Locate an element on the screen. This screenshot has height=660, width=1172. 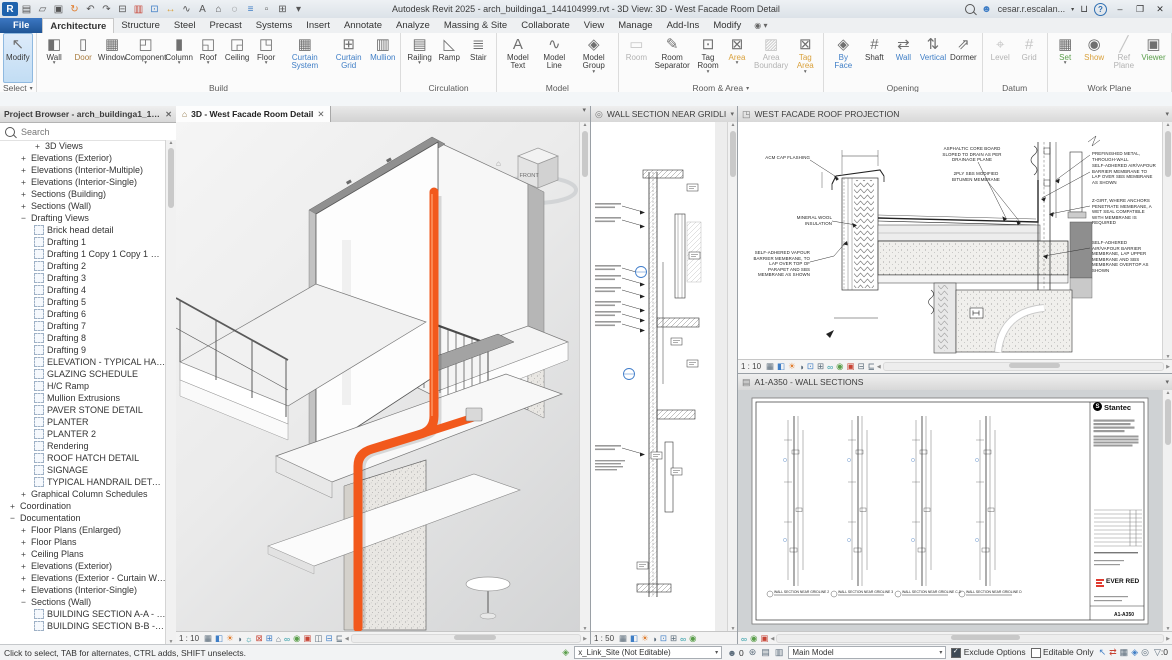
tree-item: Rendering is located at coordinates (83, 446).